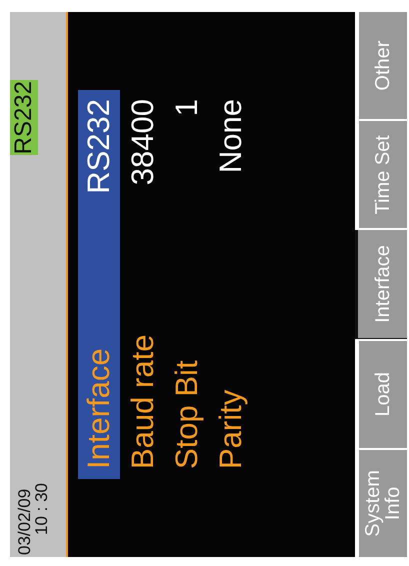  What do you see at coordinates (382, 503) in the screenshot?
I see `tab: System Info` at bounding box center [382, 503].